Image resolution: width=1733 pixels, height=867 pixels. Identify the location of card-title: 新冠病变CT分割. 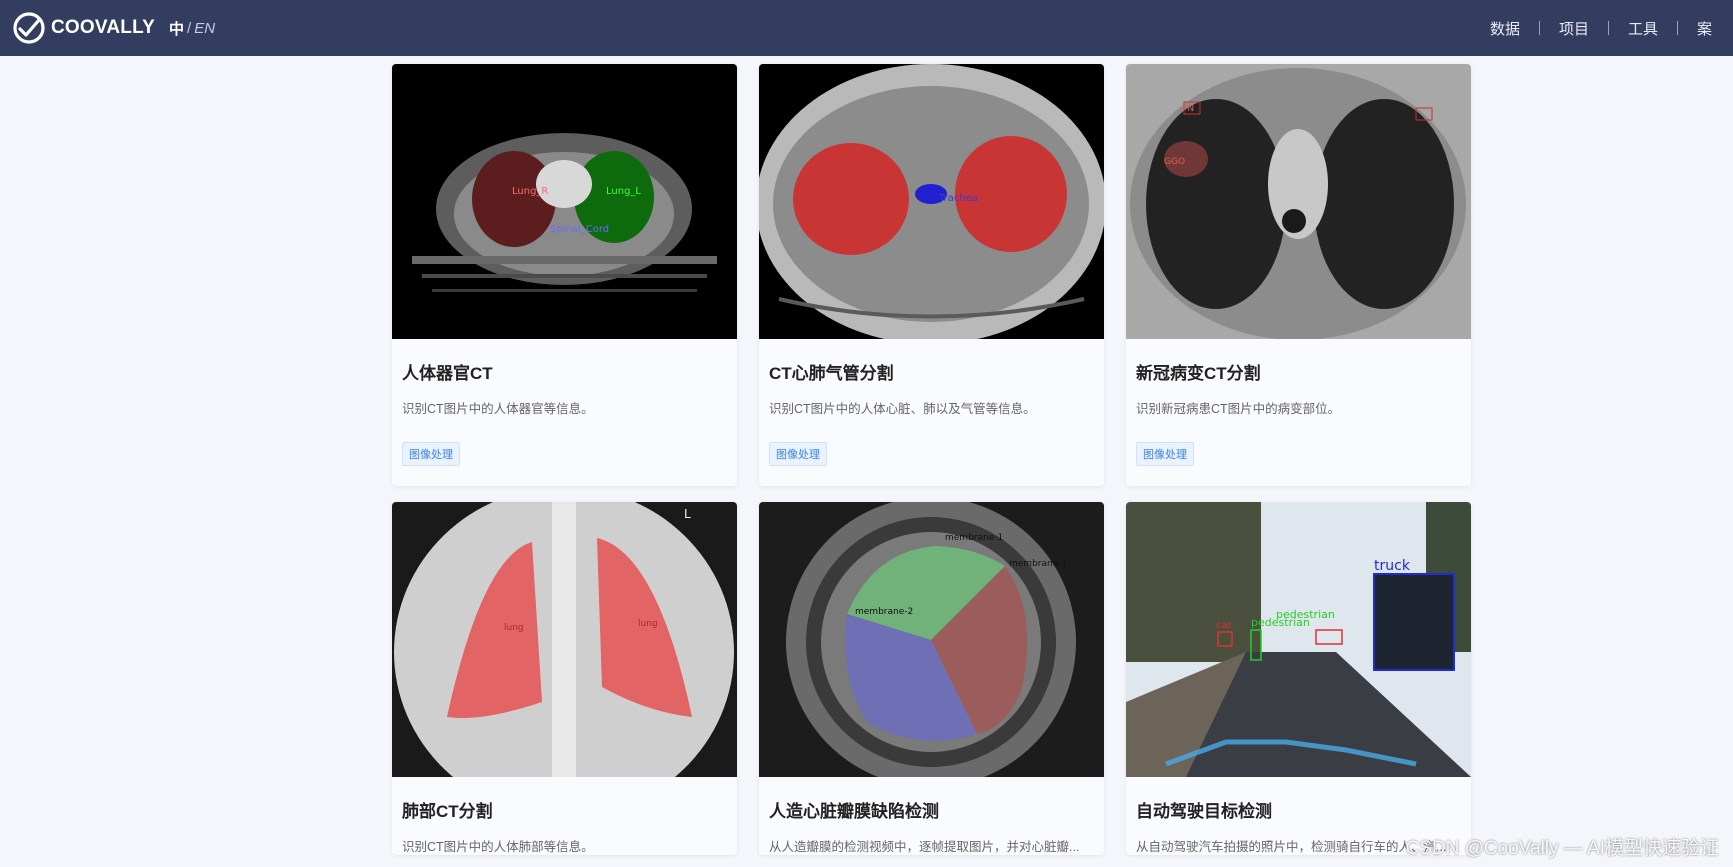
(1198, 373).